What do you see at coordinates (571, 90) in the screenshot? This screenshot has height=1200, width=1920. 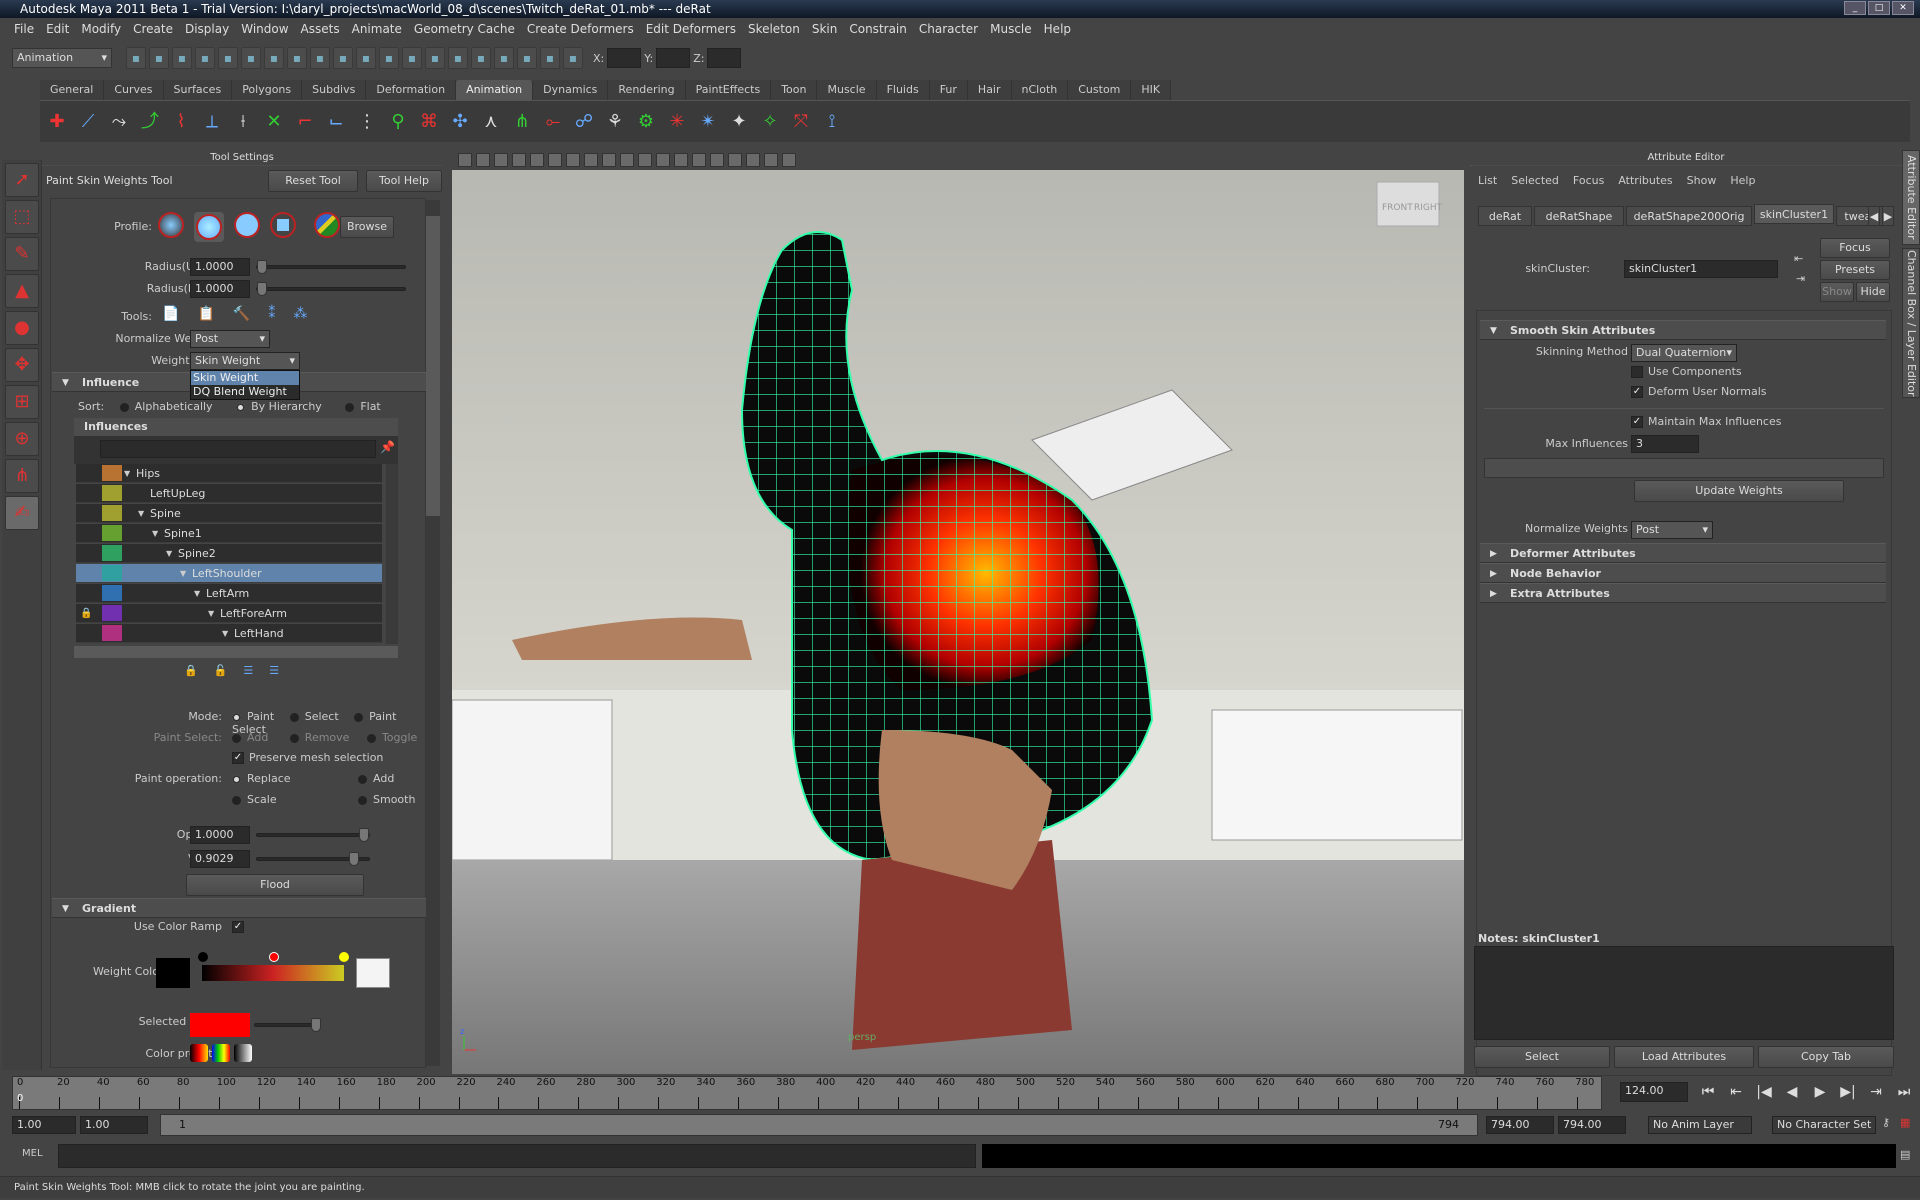 I see `shelf-tab-dynamics: Dynamics` at bounding box center [571, 90].